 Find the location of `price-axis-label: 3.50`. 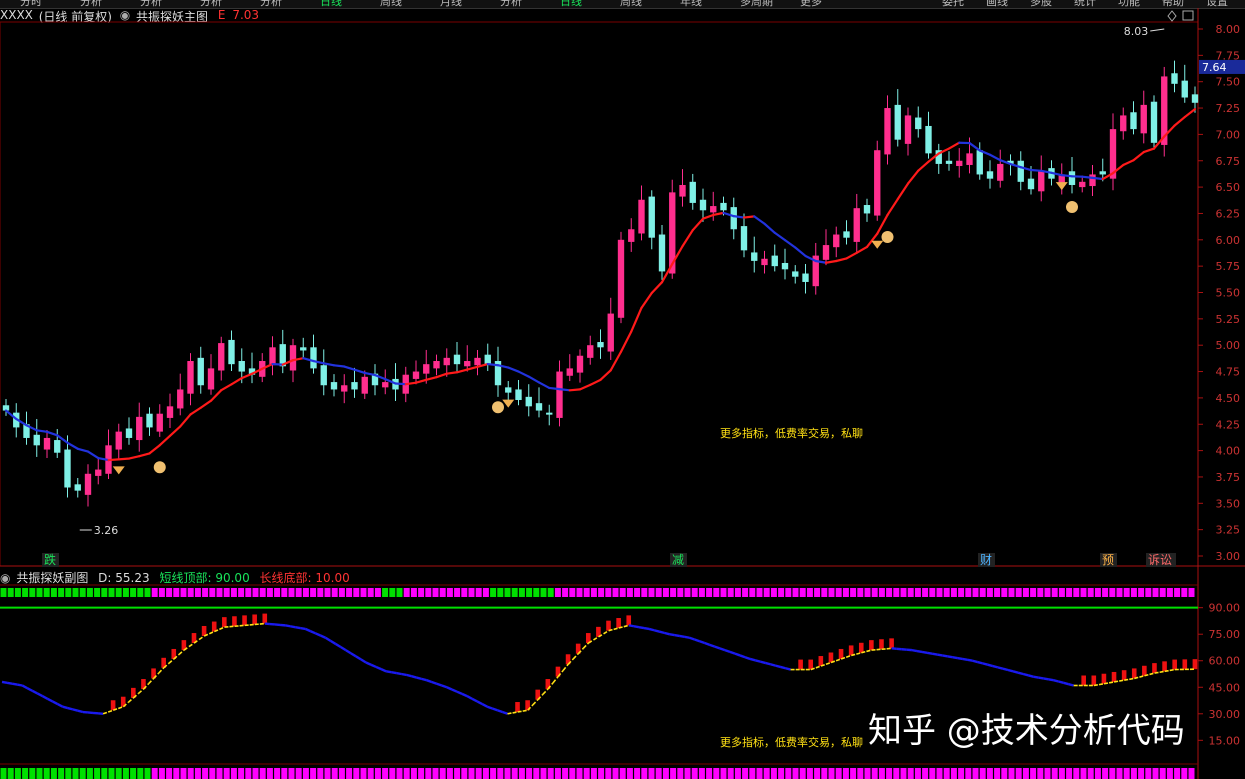

price-axis-label: 3.50 is located at coordinates (1228, 503).